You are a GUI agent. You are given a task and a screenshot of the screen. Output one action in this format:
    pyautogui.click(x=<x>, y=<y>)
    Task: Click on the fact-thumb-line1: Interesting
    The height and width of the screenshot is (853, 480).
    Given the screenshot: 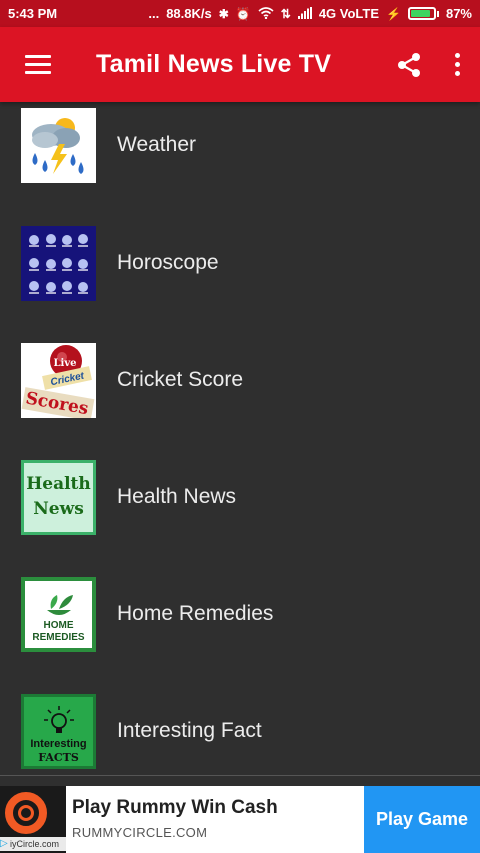 What is the action you would take?
    pyautogui.click(x=58, y=743)
    